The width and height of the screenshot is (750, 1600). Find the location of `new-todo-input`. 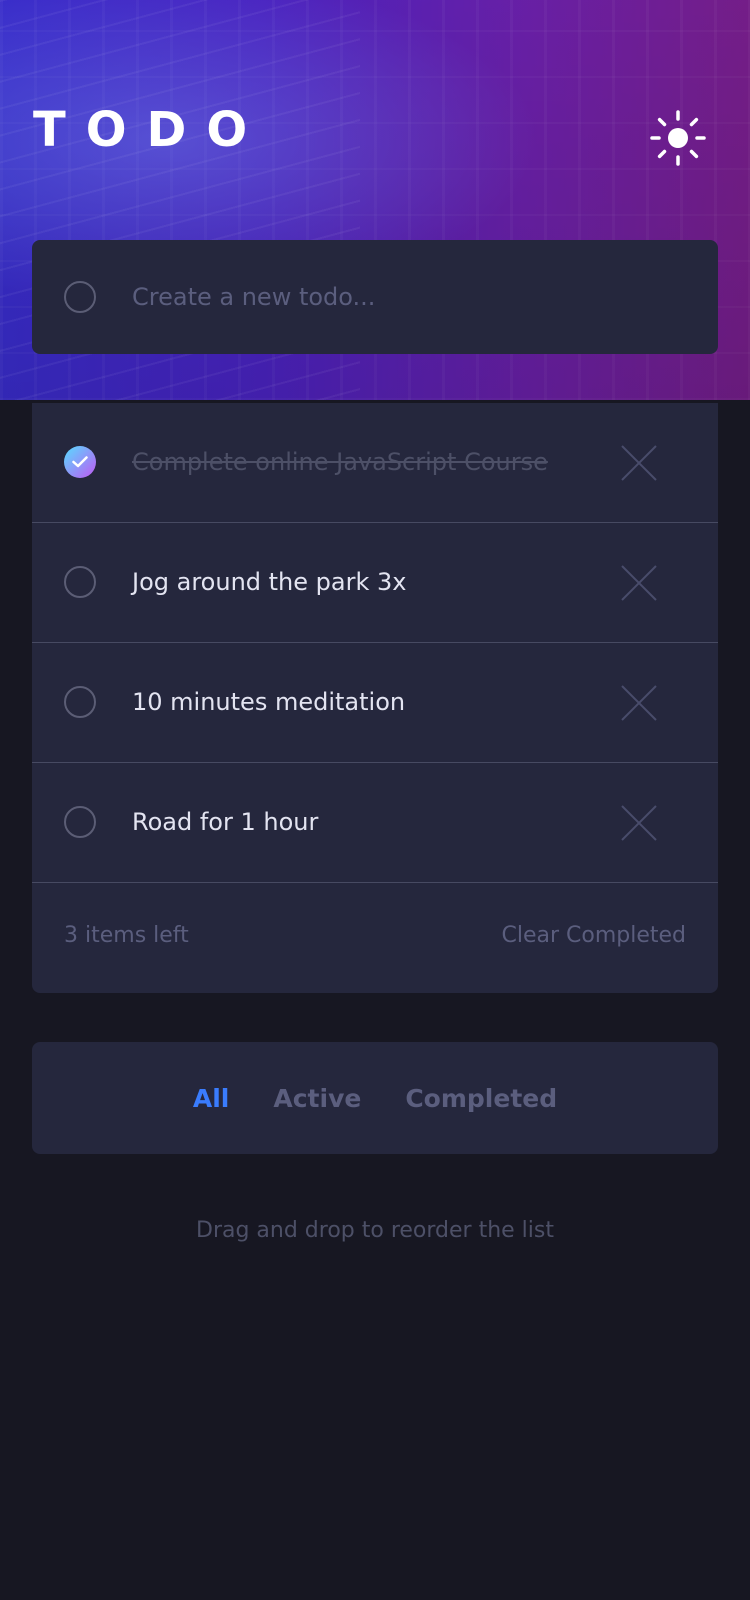

new-todo-input is located at coordinates (402, 297).